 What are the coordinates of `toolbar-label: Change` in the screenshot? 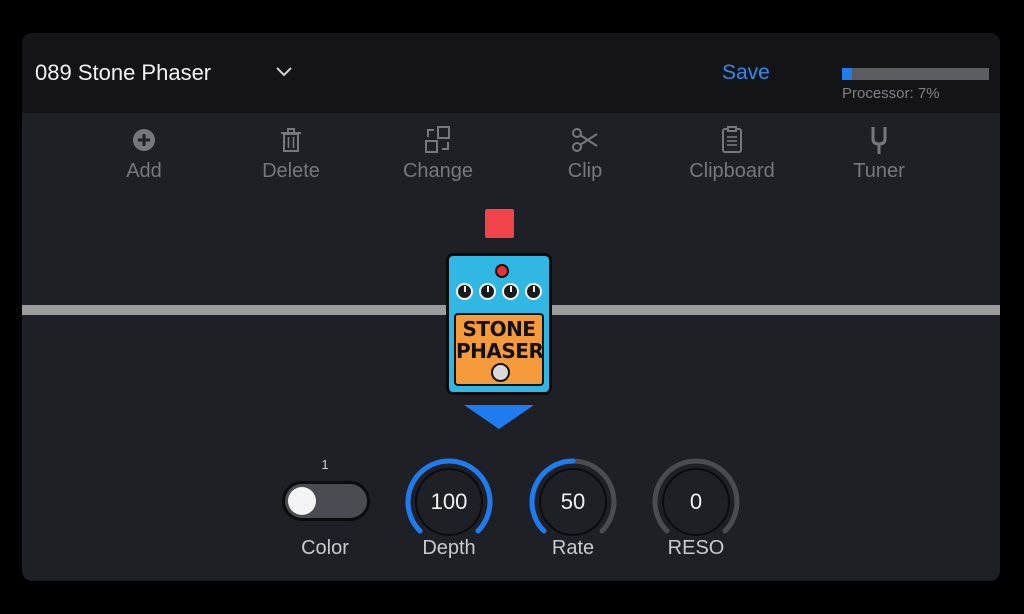 It's located at (438, 171).